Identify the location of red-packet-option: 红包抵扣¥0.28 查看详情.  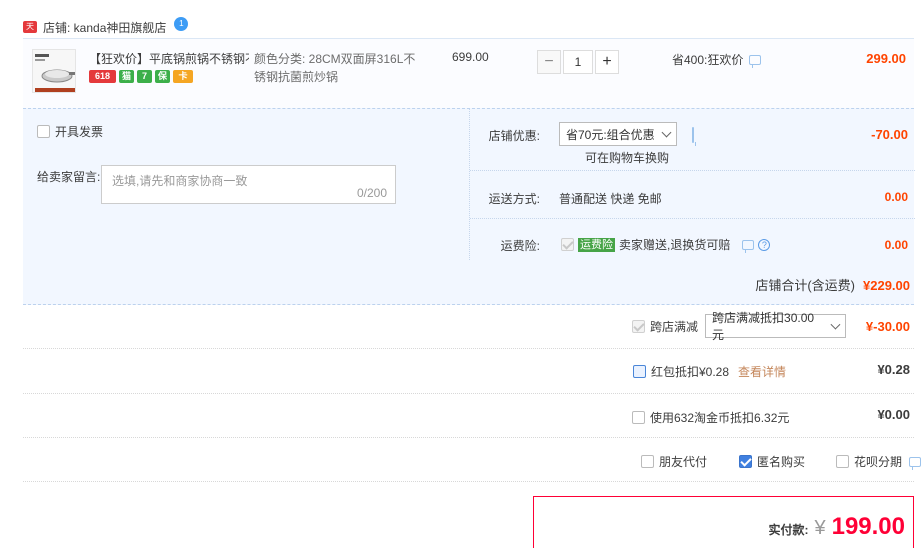
(709, 371).